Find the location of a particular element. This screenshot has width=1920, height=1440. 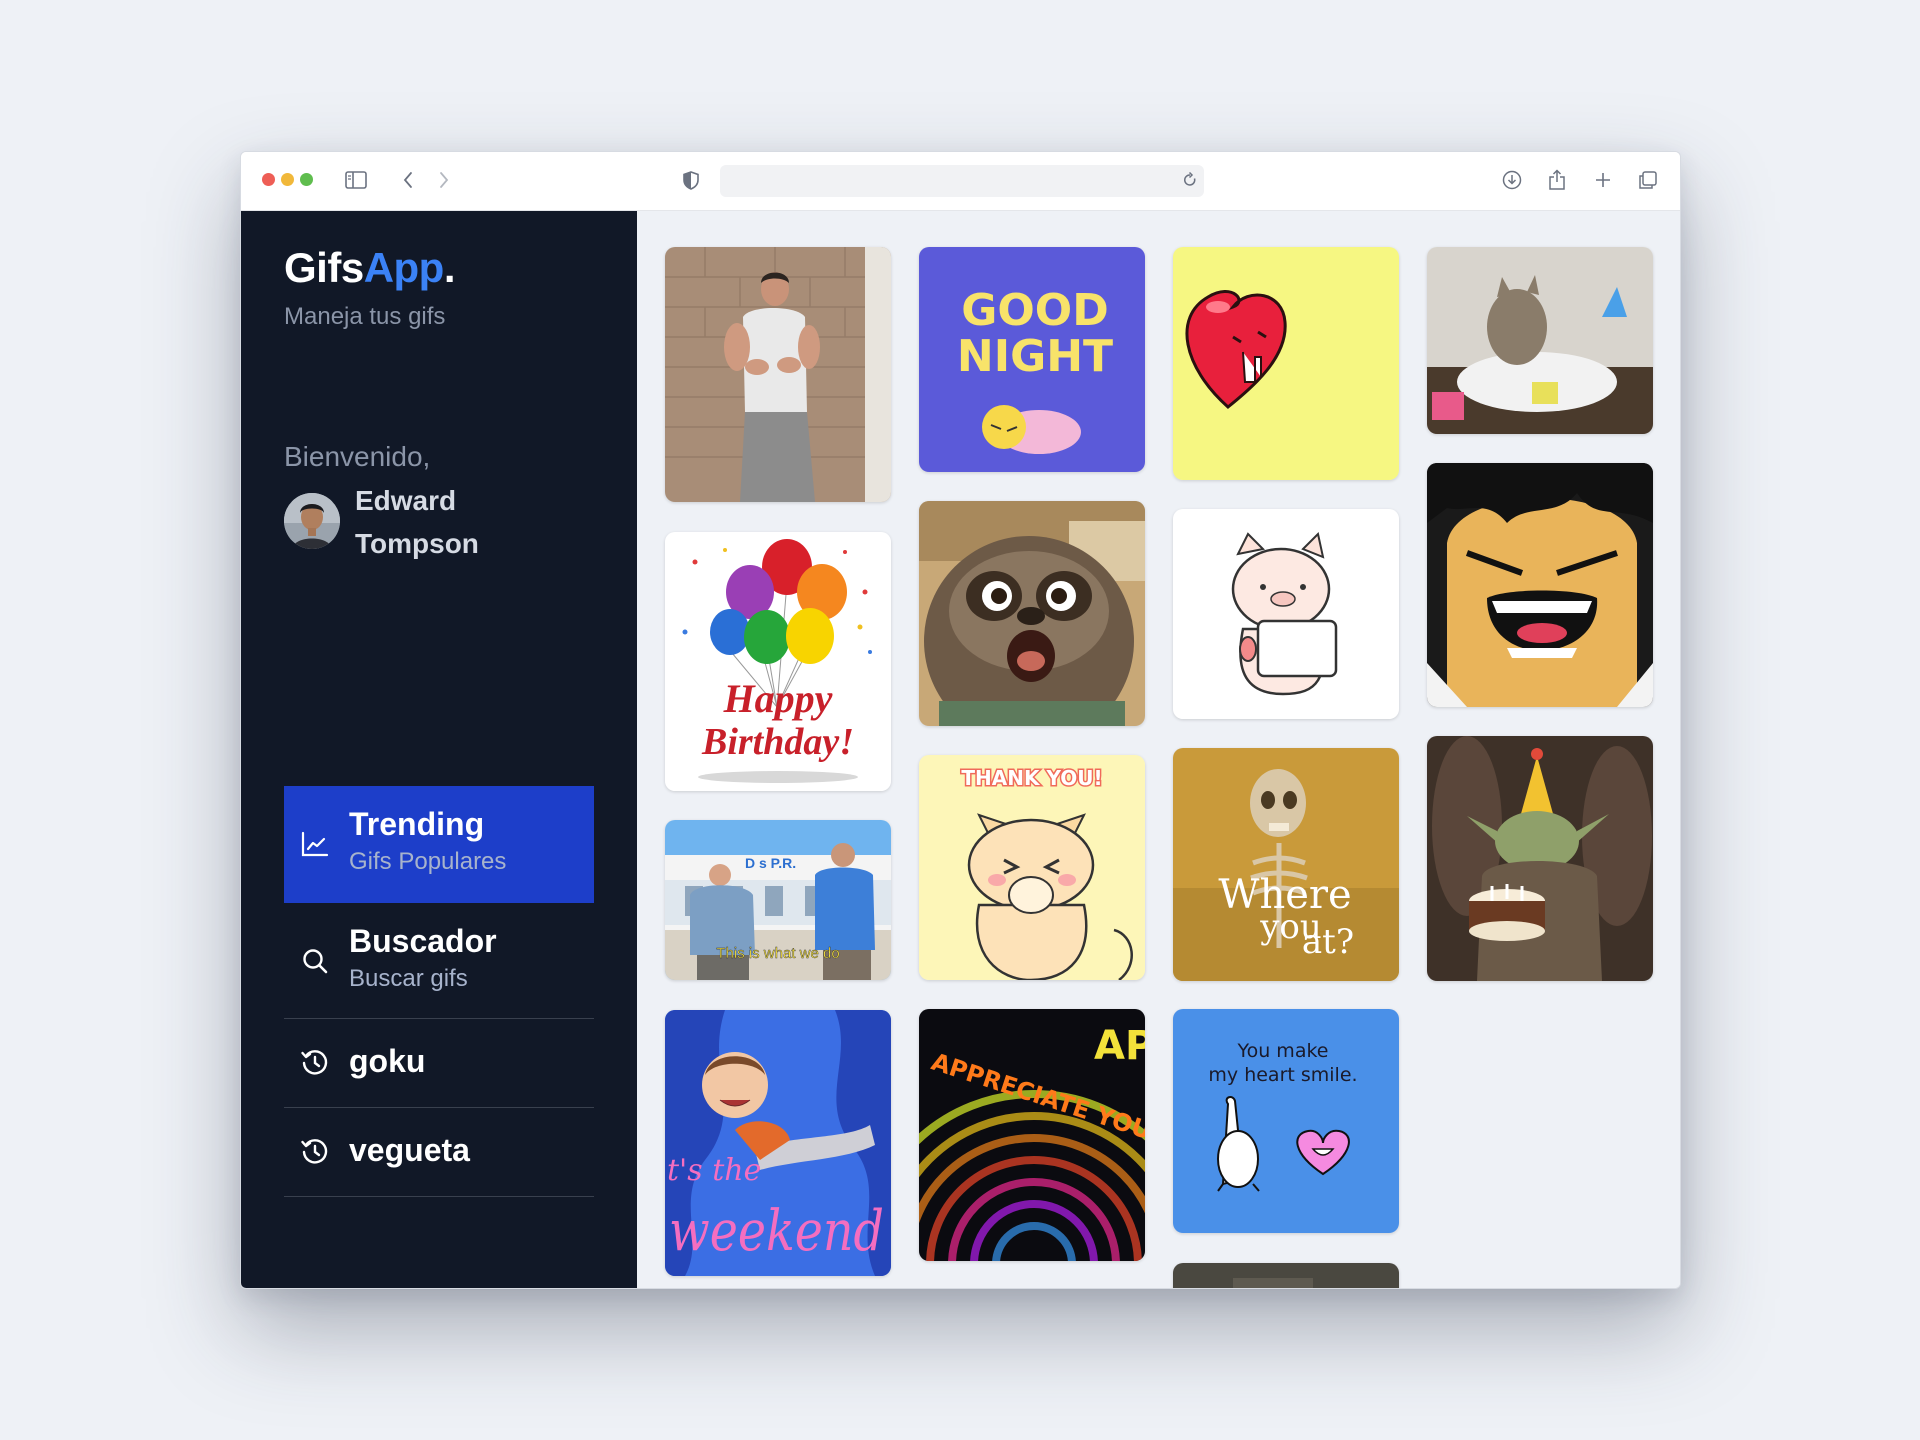

browser-toolbar is located at coordinates (960, 181).